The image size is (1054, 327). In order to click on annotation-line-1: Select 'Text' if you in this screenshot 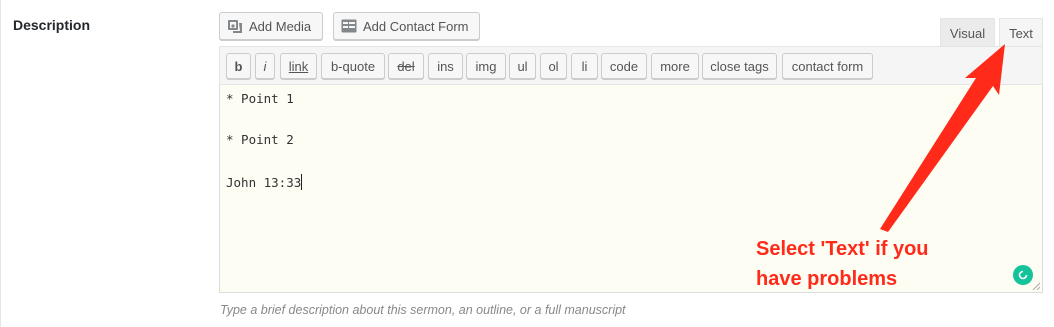, I will do `click(842, 249)`.